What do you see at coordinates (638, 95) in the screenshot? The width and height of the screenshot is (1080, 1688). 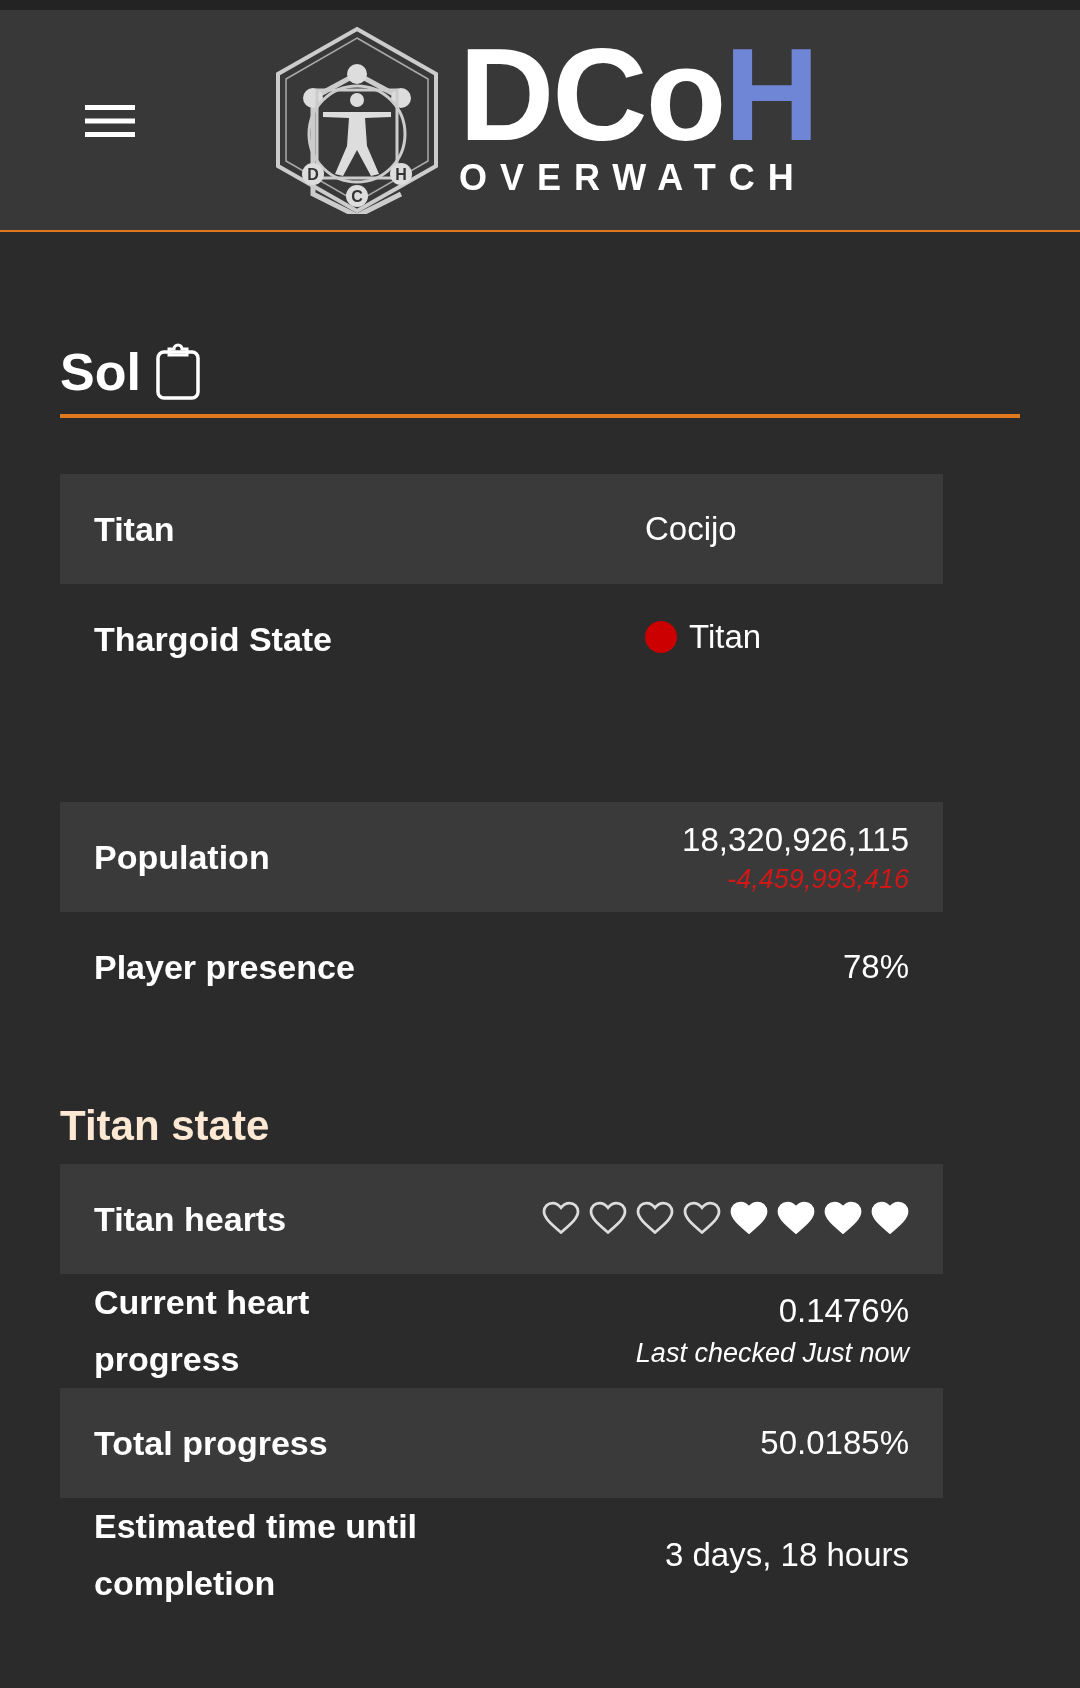 I see `logo-title: DCoH` at bounding box center [638, 95].